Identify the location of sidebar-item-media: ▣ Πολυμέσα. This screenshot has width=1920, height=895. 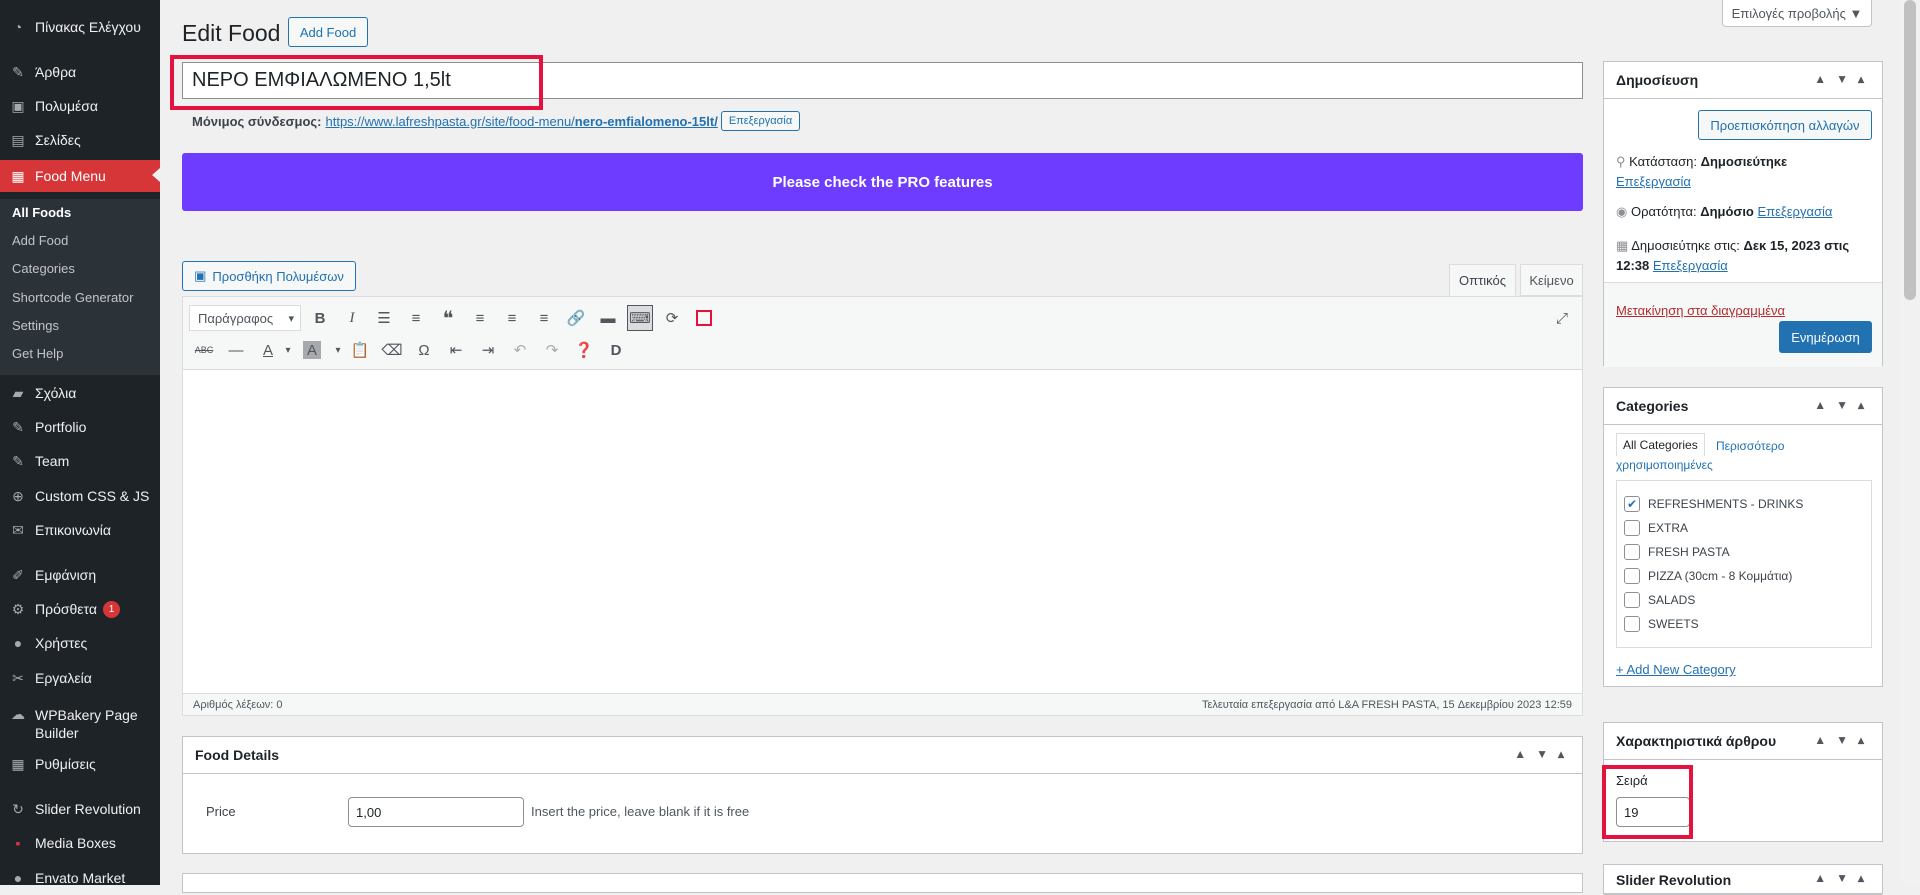
(80, 106).